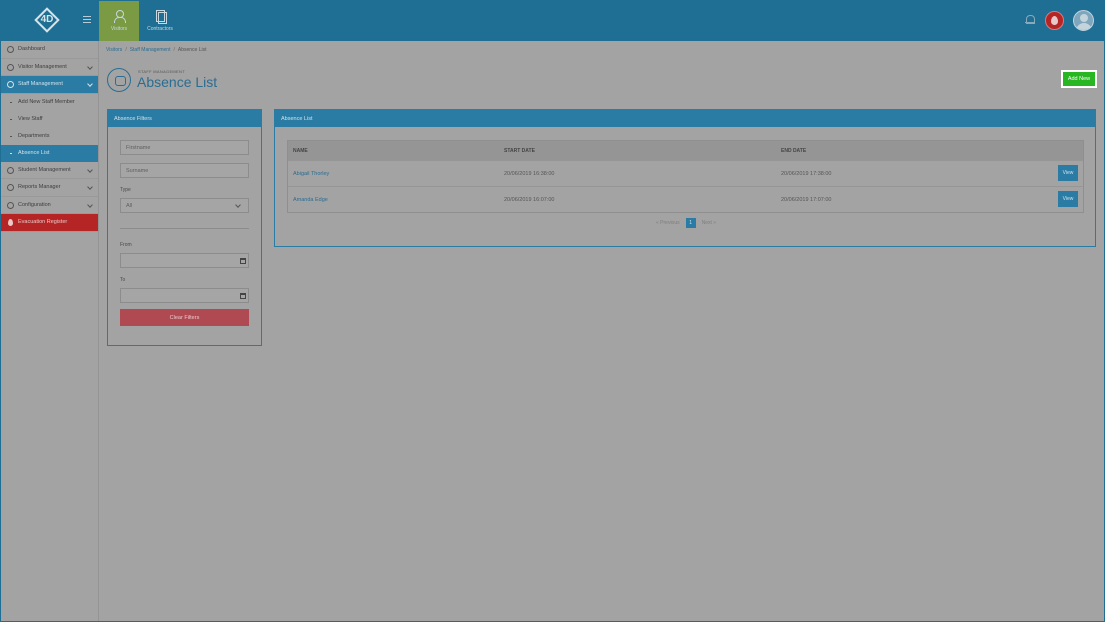  I want to click on sidebar-item-evacuation-register: Evacuation Register, so click(49, 223).